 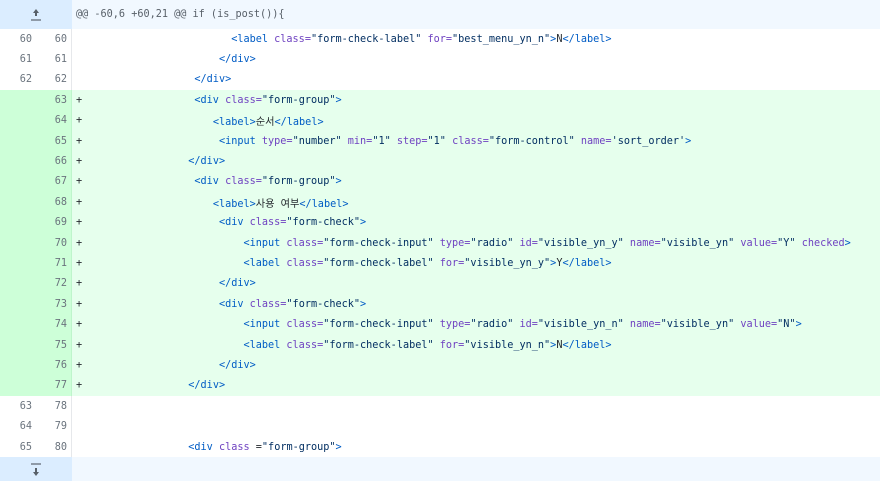 I want to click on diff-line-added: 72 + </div>, so click(x=440, y=284).